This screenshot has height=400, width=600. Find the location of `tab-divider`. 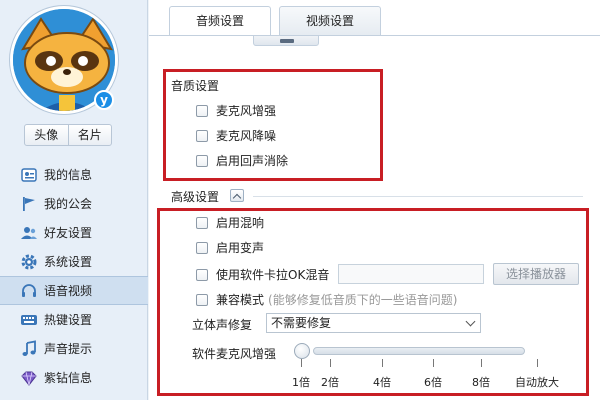

tab-divider is located at coordinates (374, 35).